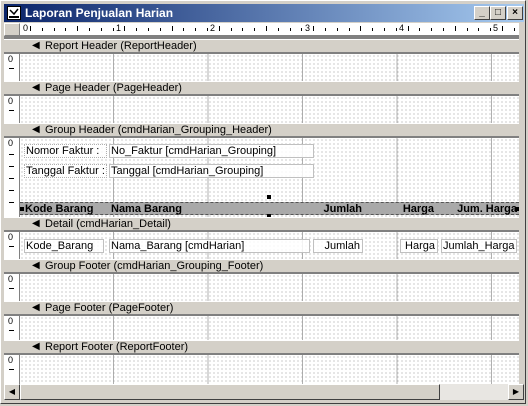  I want to click on section-bar-page-header: ◀ Page Header (PageHeader), so click(261, 88).